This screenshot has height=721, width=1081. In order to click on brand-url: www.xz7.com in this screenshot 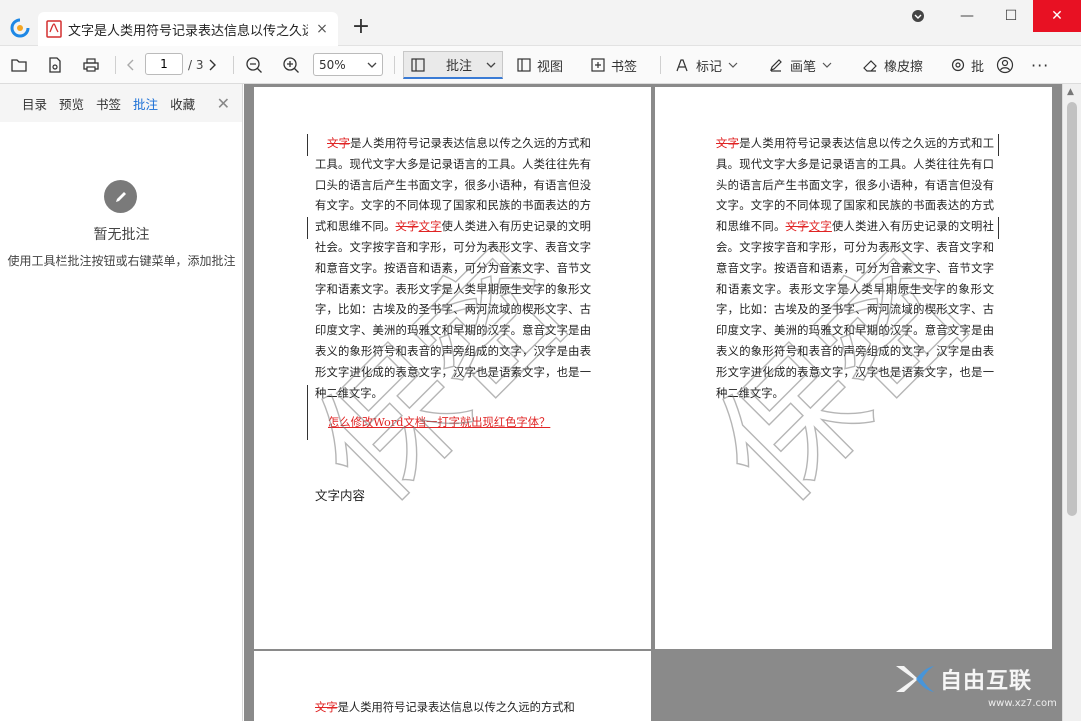, I will do `click(1022, 703)`.